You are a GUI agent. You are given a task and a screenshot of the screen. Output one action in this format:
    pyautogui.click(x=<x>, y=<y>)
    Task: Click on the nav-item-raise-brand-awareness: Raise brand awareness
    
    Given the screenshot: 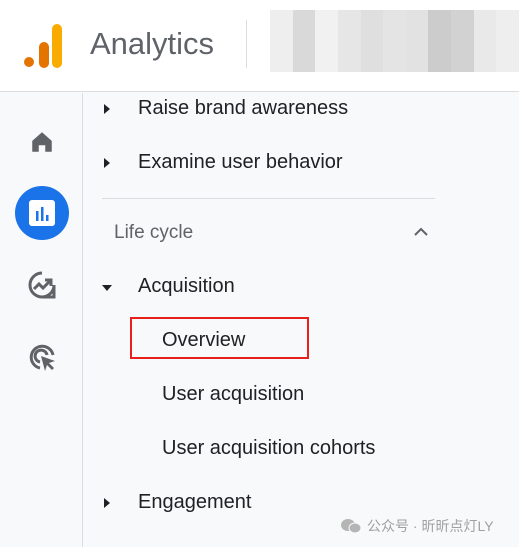 What is the action you would take?
    pyautogui.click(x=243, y=108)
    